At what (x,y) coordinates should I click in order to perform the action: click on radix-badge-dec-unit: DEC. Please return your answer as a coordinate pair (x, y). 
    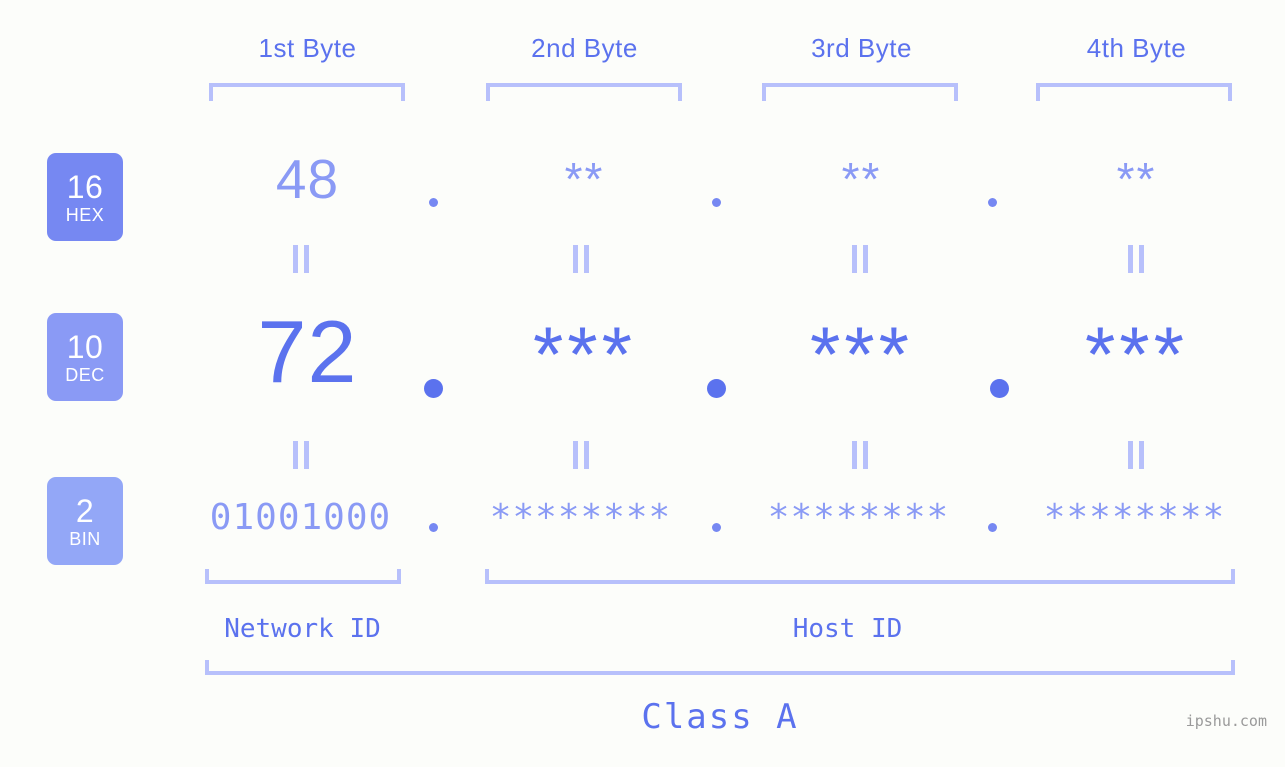
    Looking at the image, I should click on (85, 374).